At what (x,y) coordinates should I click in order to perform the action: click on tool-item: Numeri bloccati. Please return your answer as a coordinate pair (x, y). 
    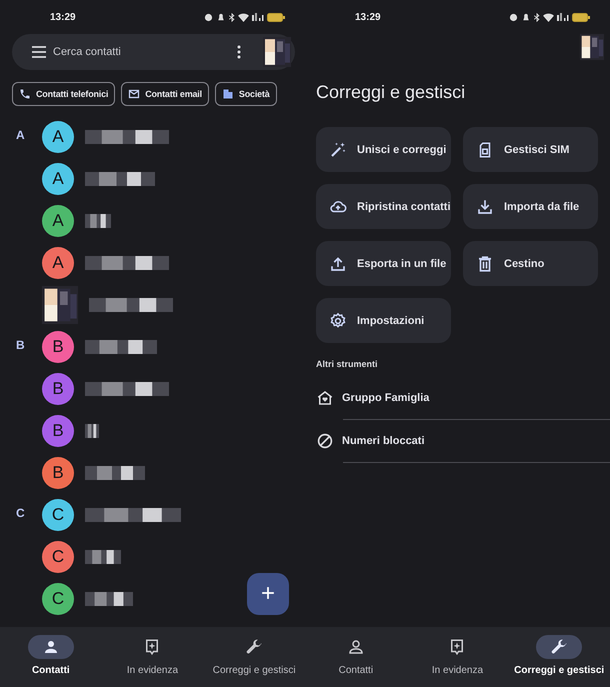
    Looking at the image, I should click on (383, 441).